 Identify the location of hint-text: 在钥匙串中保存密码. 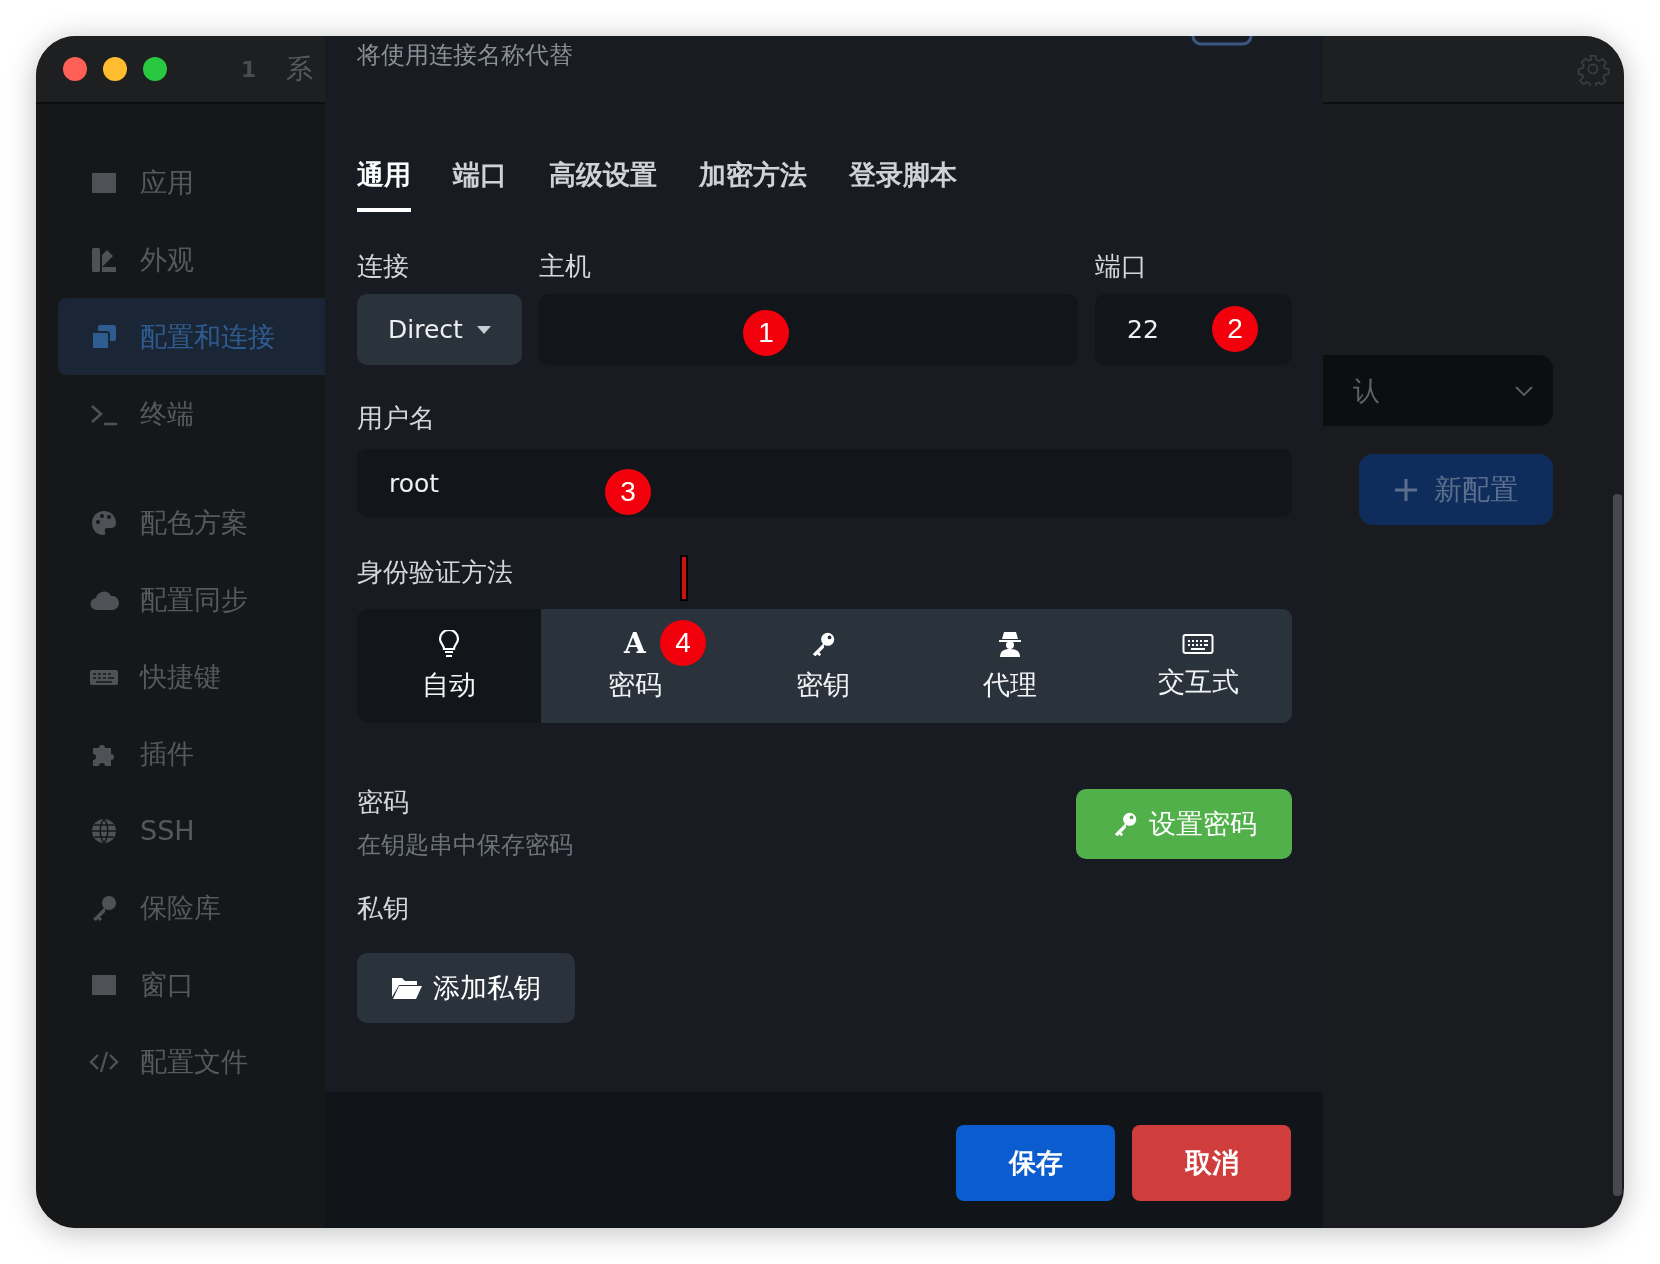
(465, 845).